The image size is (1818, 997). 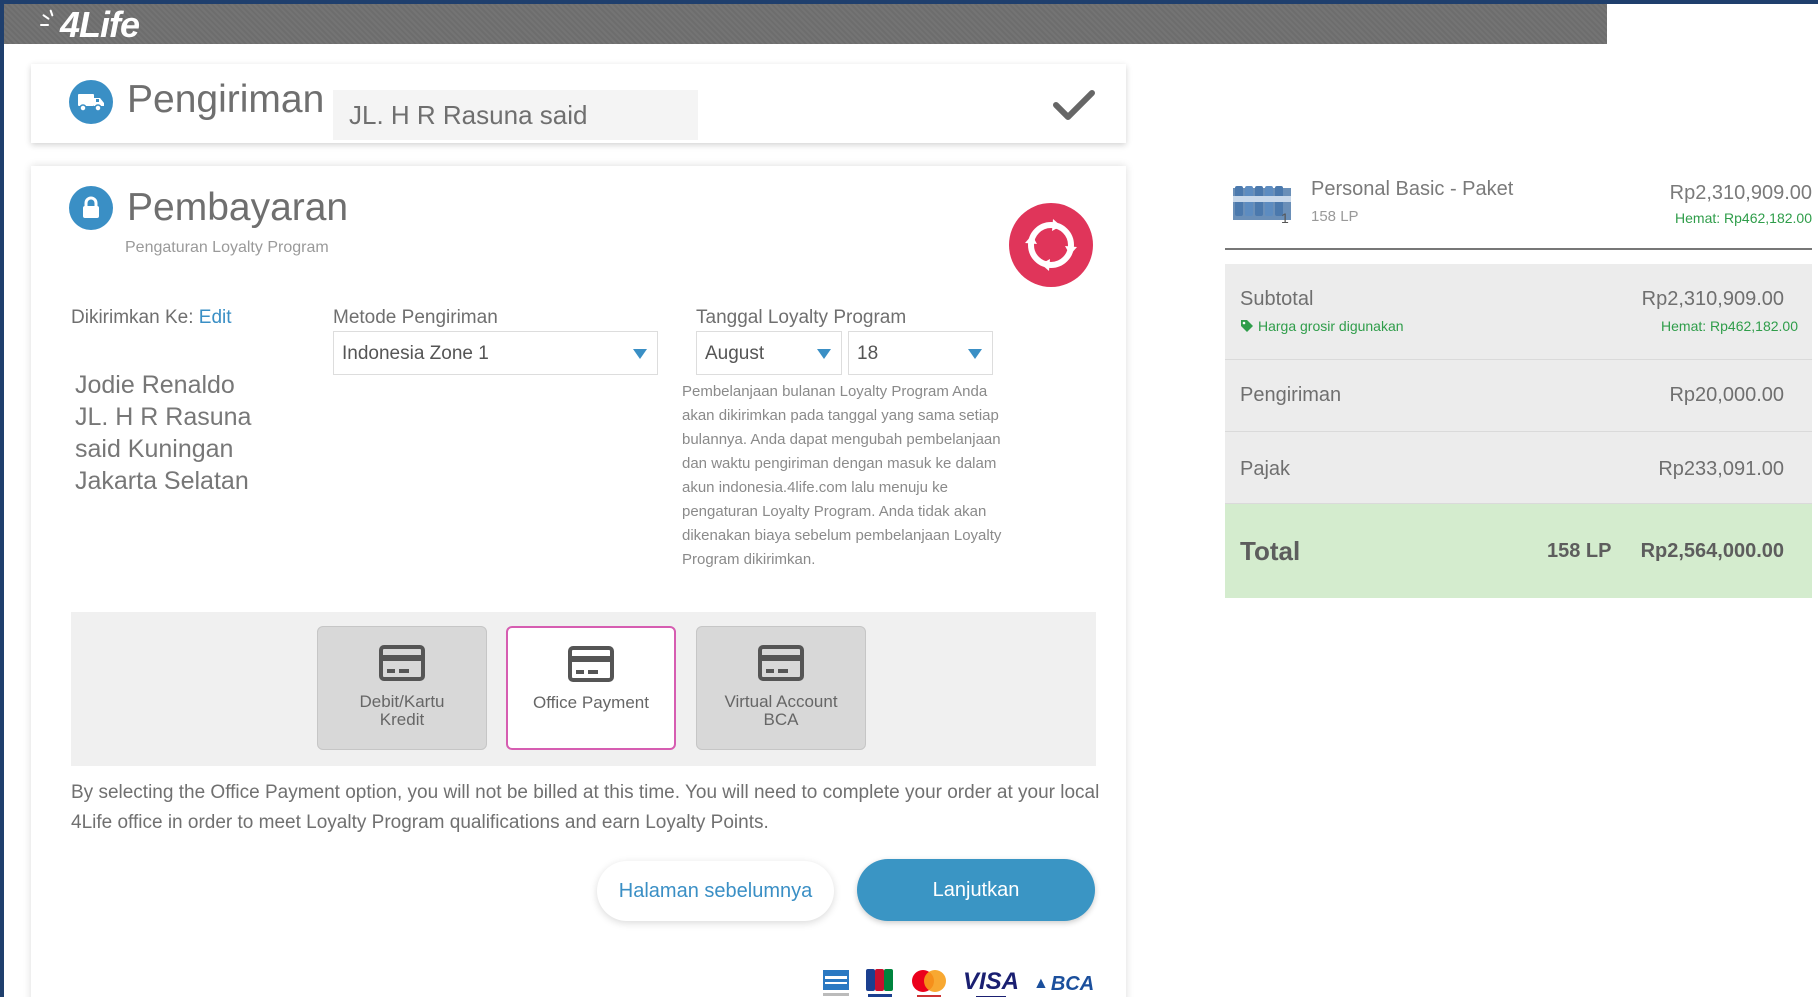 What do you see at coordinates (976, 890) in the screenshot?
I see `continue-button: Lanjutkan` at bounding box center [976, 890].